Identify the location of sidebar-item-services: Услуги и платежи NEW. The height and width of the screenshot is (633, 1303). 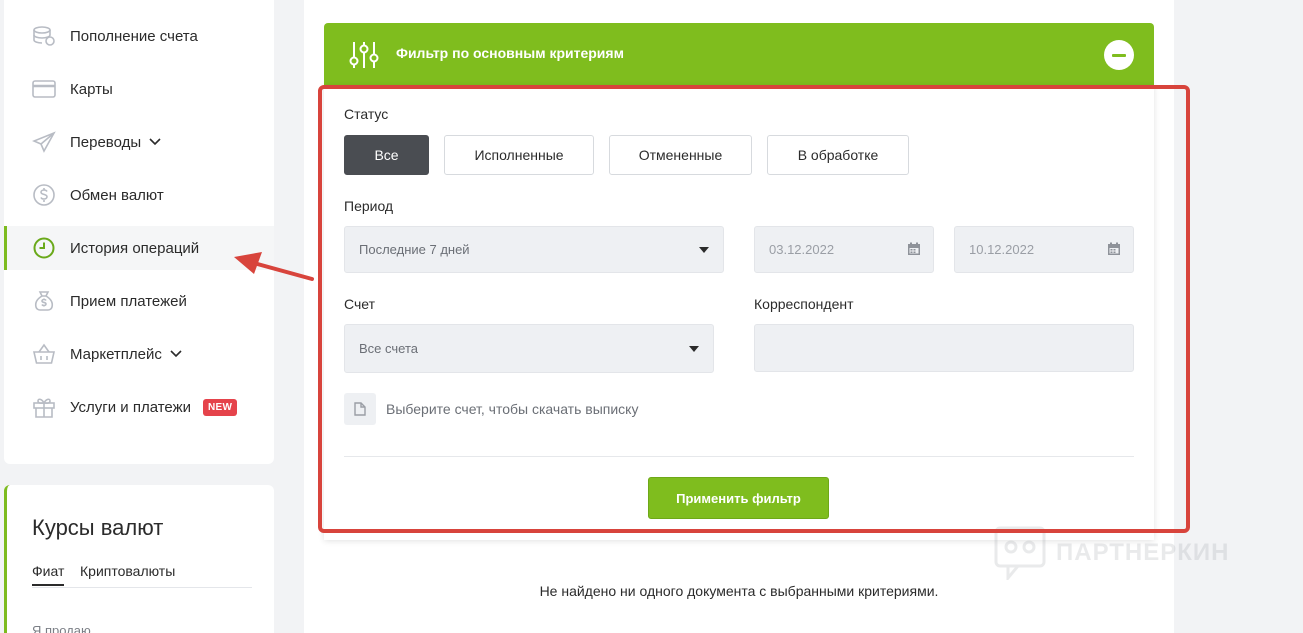
(139, 407).